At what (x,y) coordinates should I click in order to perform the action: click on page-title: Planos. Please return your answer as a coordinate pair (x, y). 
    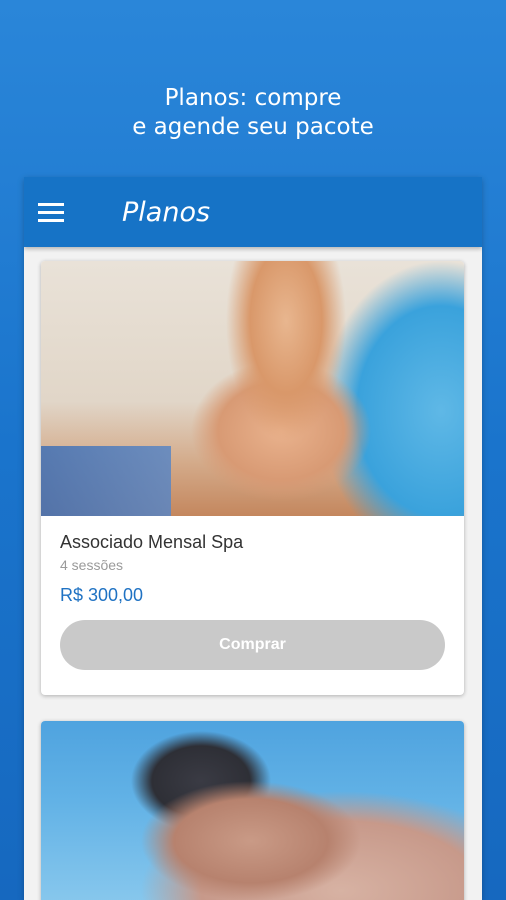
    Looking at the image, I should click on (166, 212).